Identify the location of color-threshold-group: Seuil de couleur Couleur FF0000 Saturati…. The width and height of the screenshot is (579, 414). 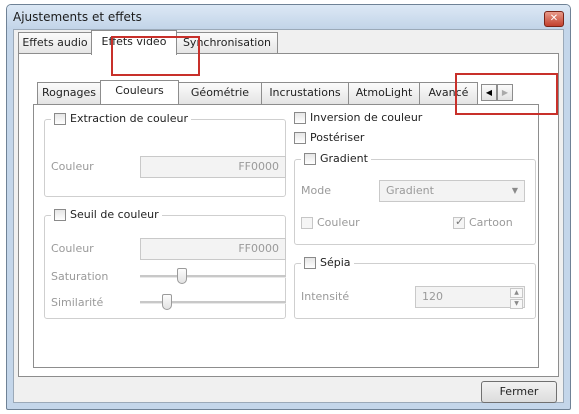
(165, 263).